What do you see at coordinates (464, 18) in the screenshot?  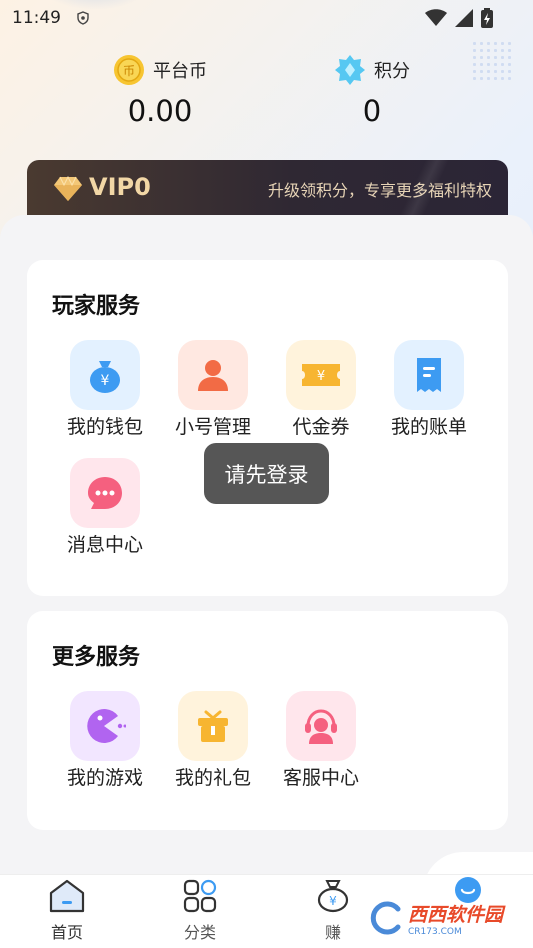 I see `signal-icon` at bounding box center [464, 18].